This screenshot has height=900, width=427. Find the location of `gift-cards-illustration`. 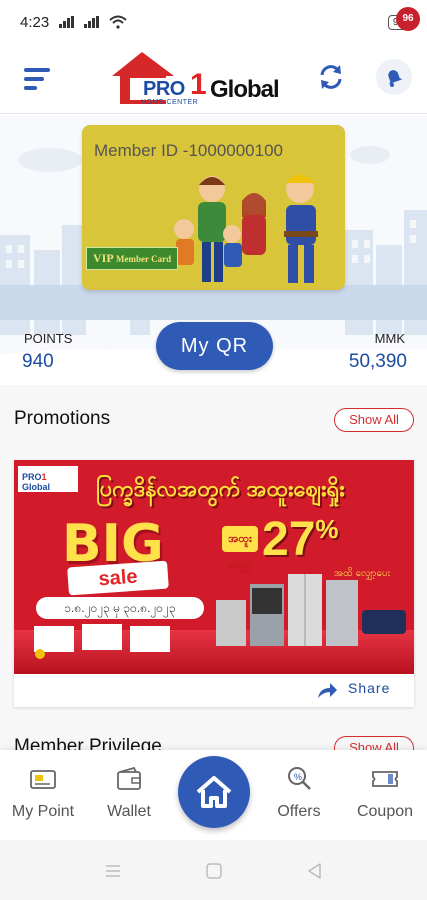

gift-cards-illustration is located at coordinates (102, 641).